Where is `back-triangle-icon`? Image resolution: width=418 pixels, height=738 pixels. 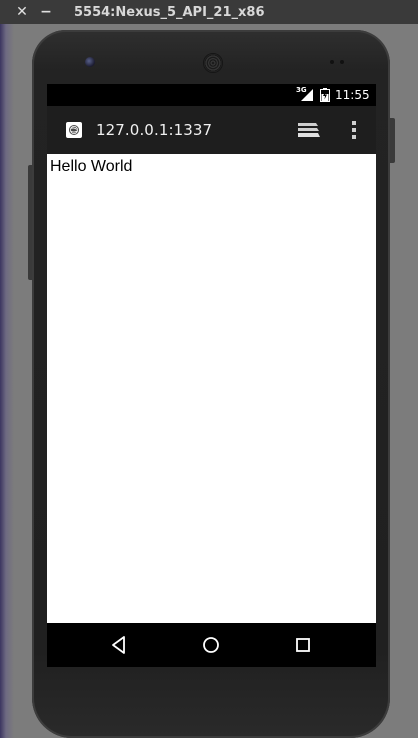
back-triangle-icon is located at coordinates (120, 645).